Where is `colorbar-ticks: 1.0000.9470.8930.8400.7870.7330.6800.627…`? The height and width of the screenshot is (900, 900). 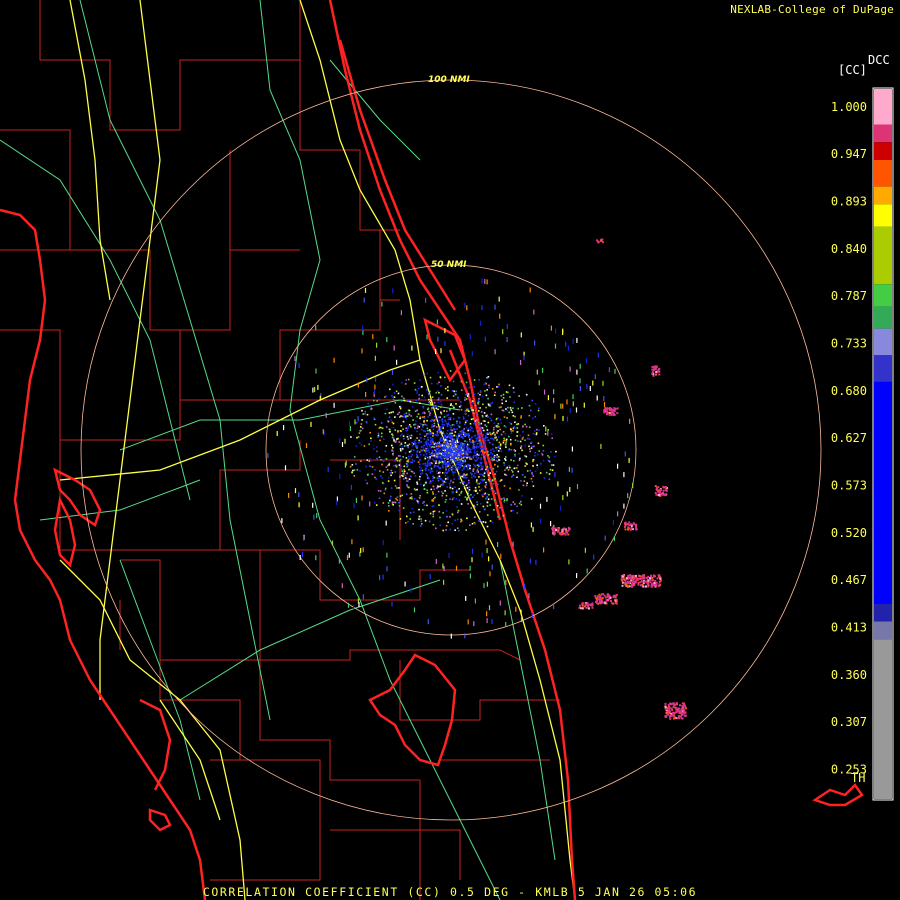
colorbar-ticks: 1.0000.9470.8930.8400.7870.7330.6800.627… is located at coordinates (849, 438).